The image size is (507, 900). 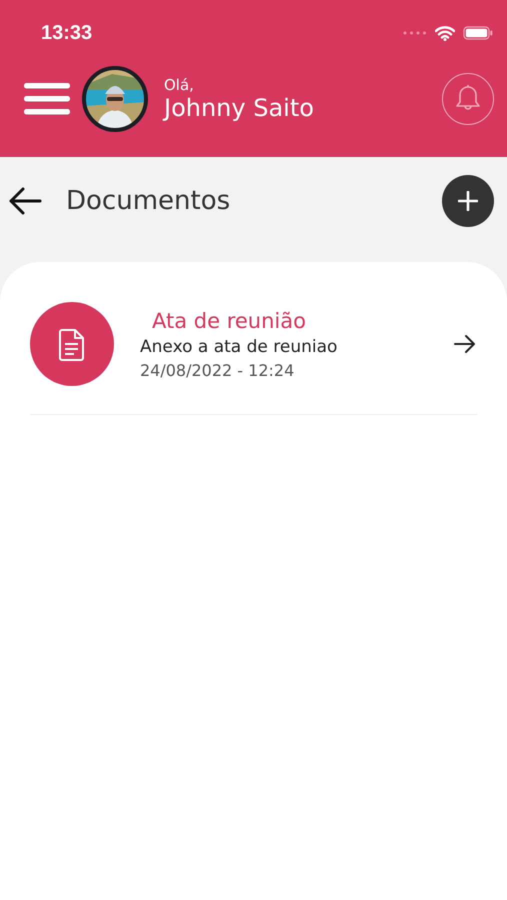 I want to click on document-date: 24/08/2022 - 12:24, so click(x=218, y=370).